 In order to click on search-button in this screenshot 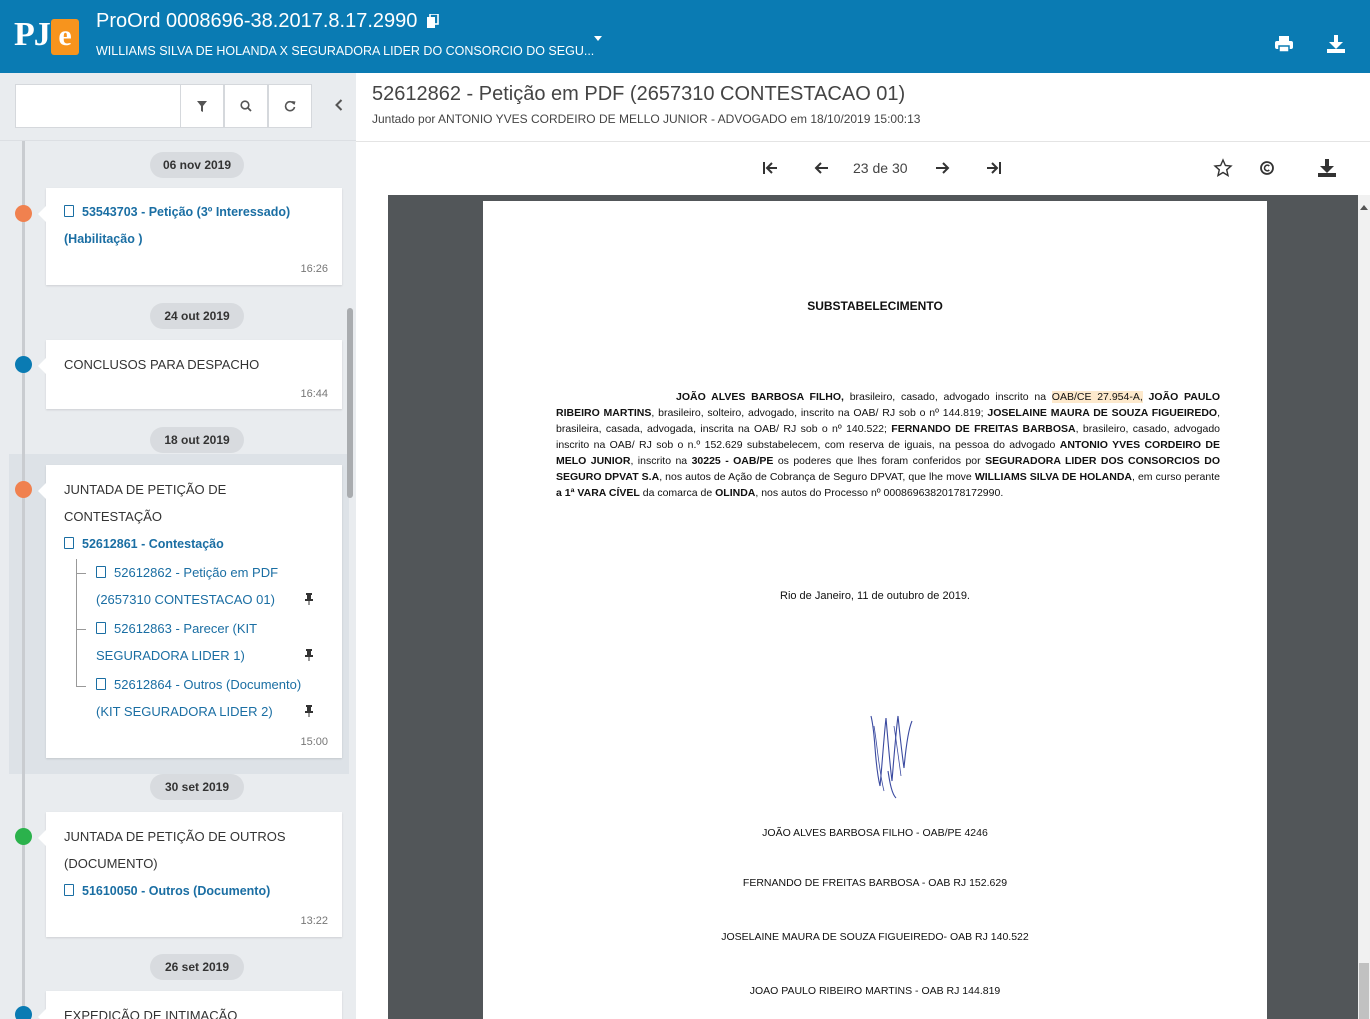, I will do `click(246, 106)`.